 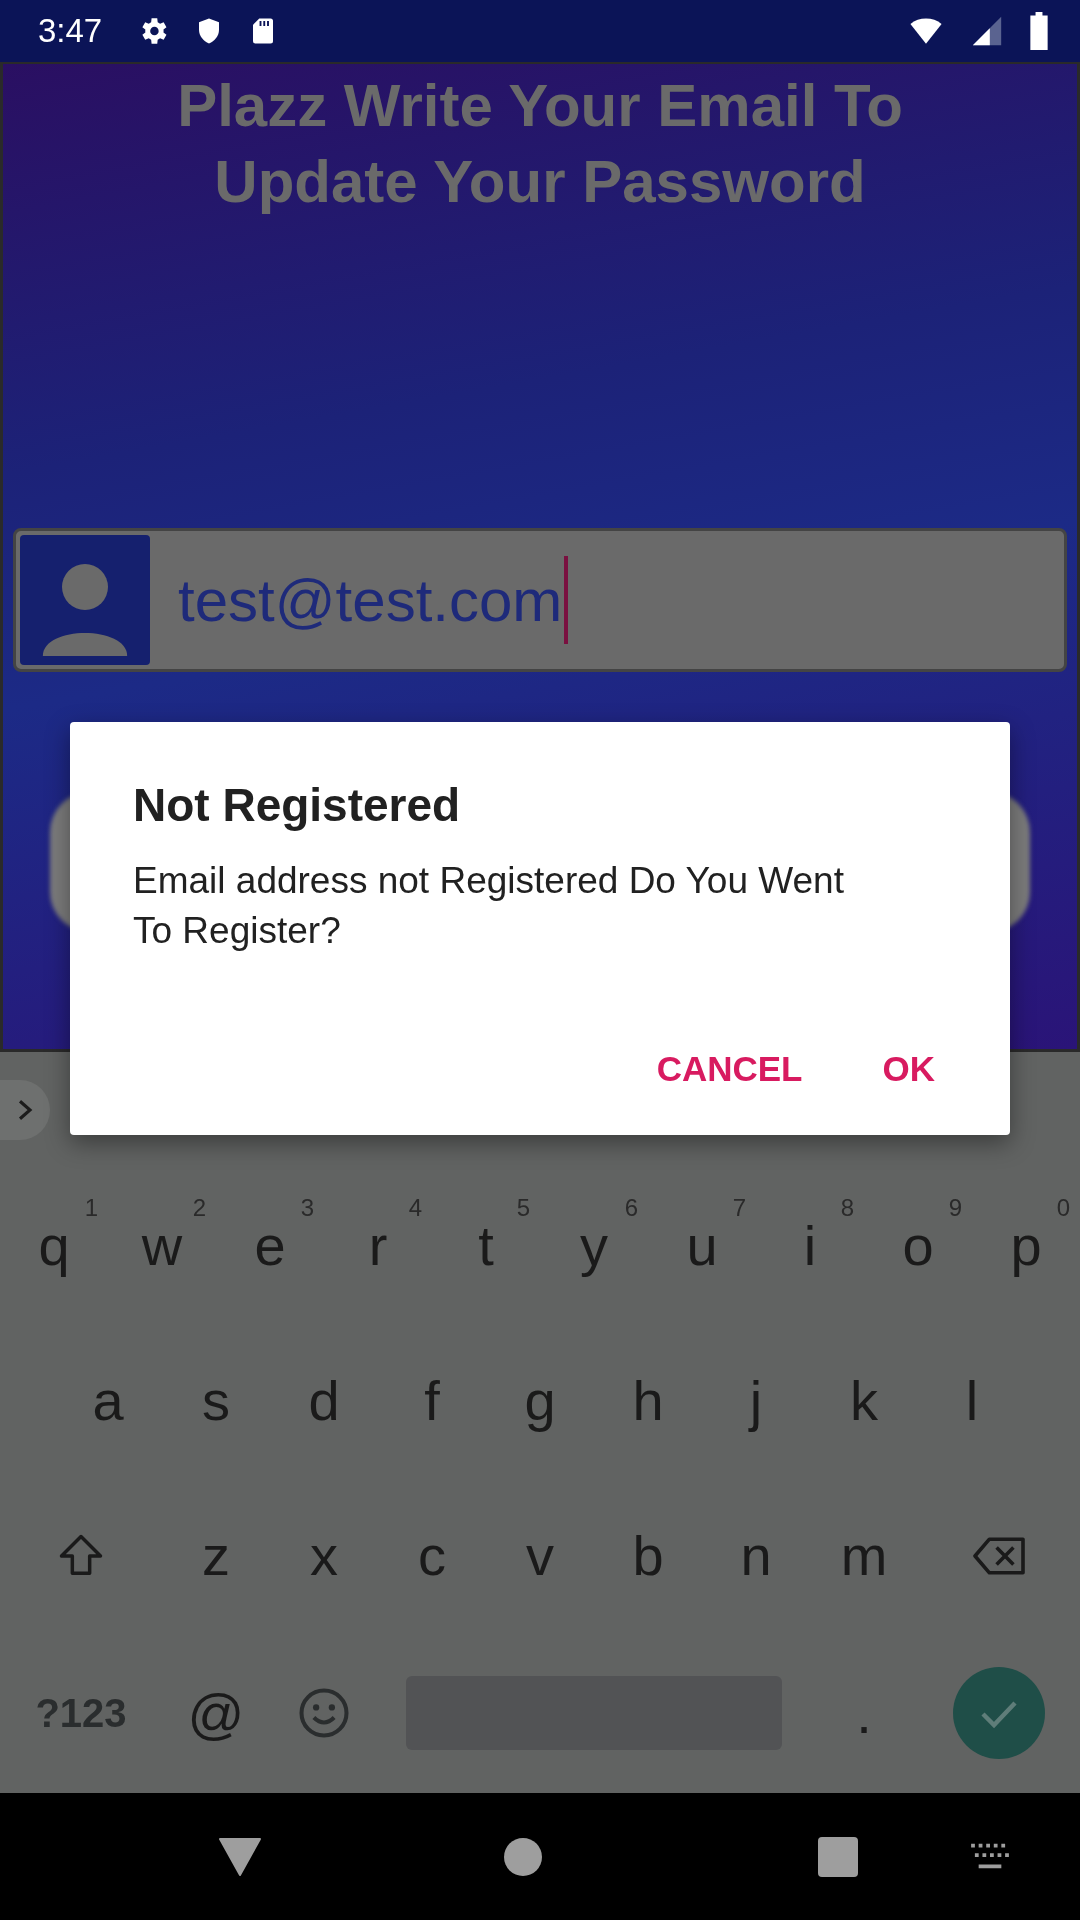 I want to click on keyboard-key: u 7, so click(x=702, y=1245).